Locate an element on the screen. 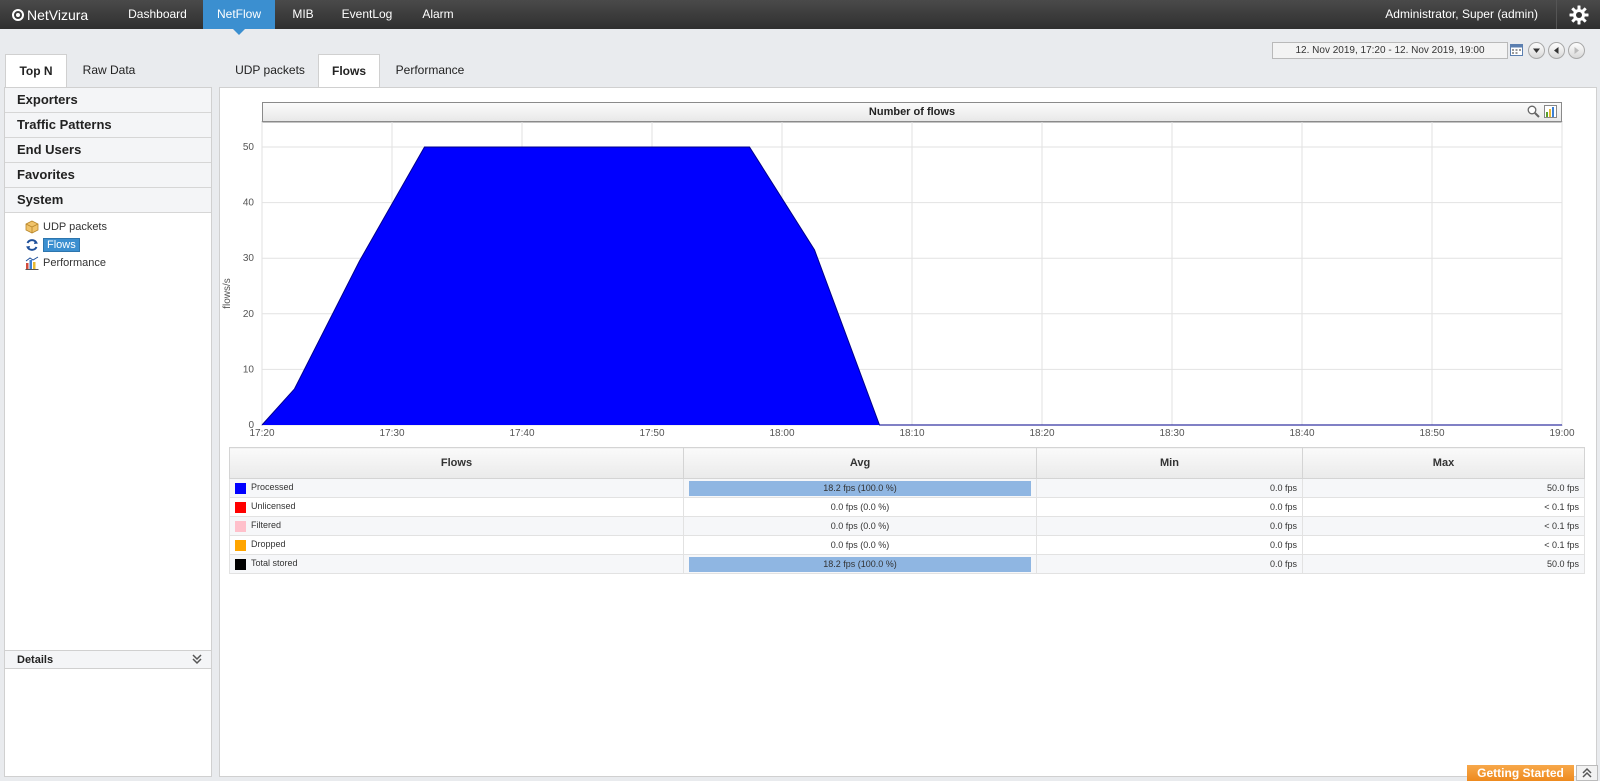 This screenshot has height=781, width=1600. x-tick-label: 17:40 is located at coordinates (521, 433).